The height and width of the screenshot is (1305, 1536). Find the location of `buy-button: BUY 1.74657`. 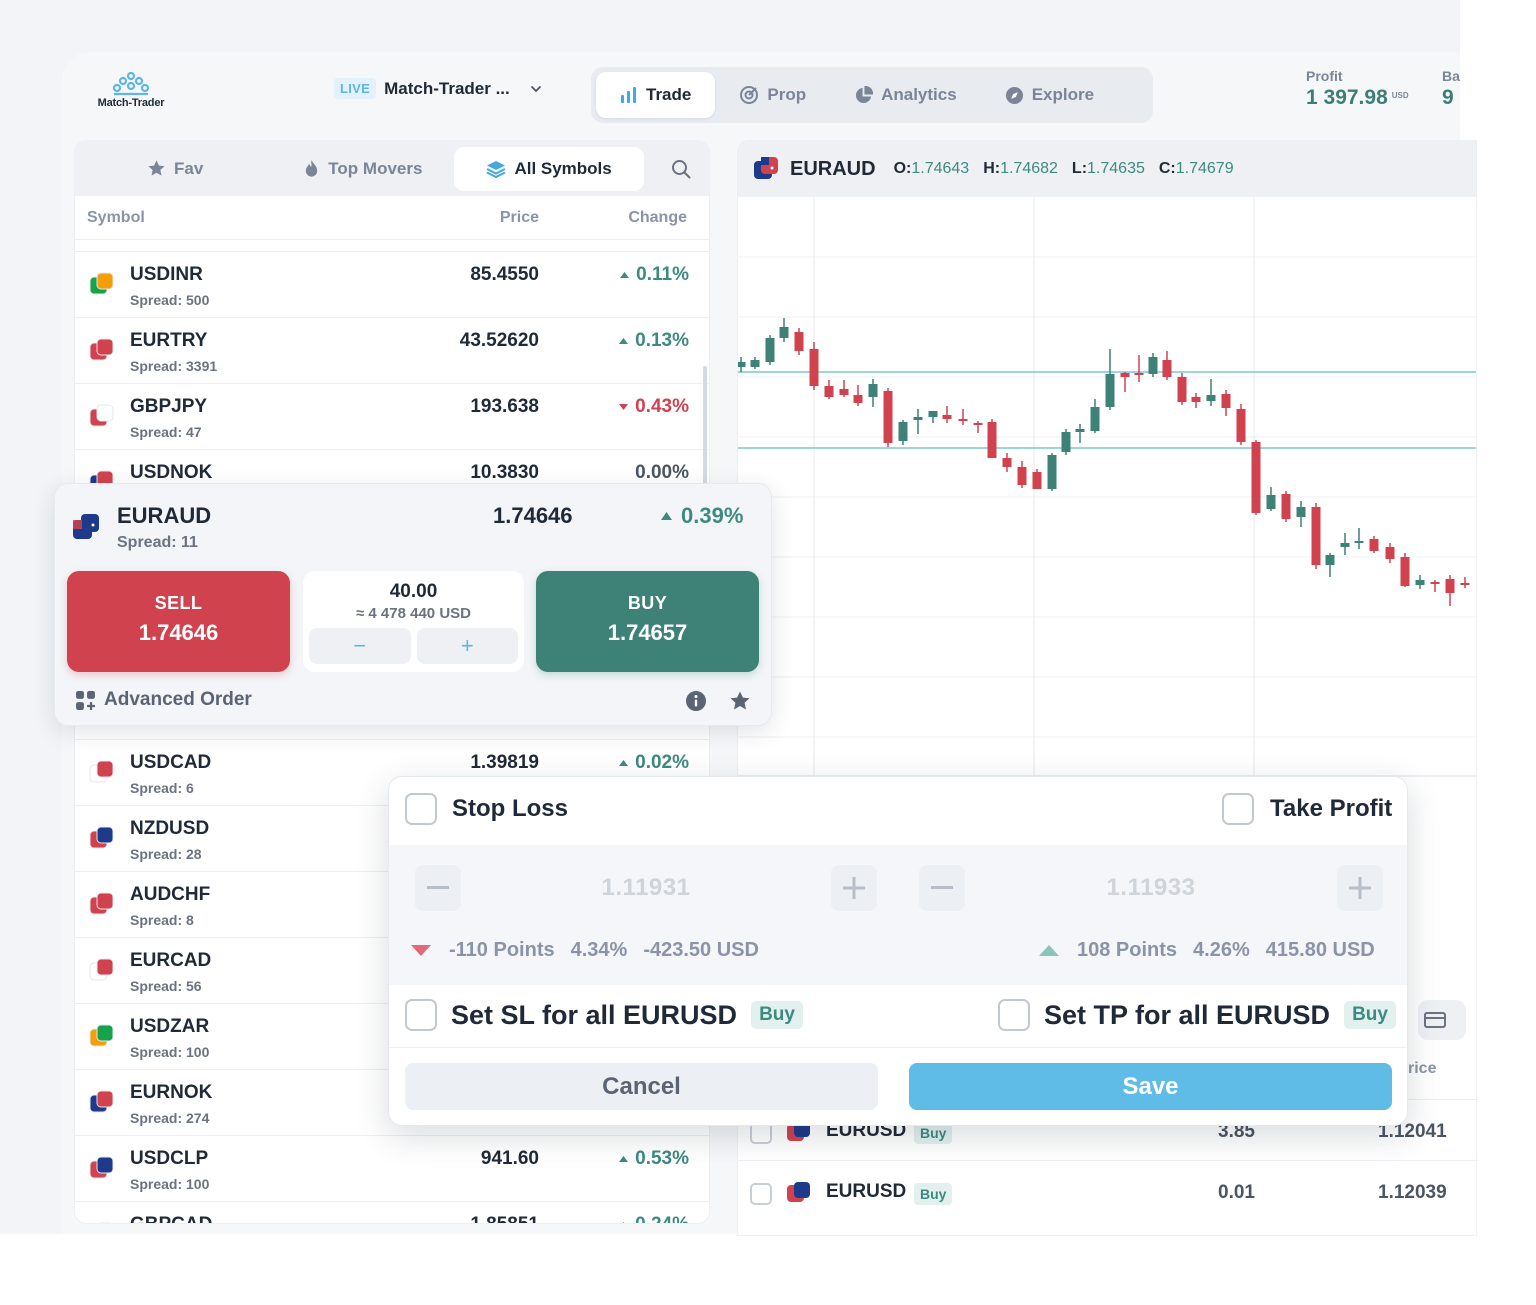

buy-button: BUY 1.74657 is located at coordinates (647, 621).